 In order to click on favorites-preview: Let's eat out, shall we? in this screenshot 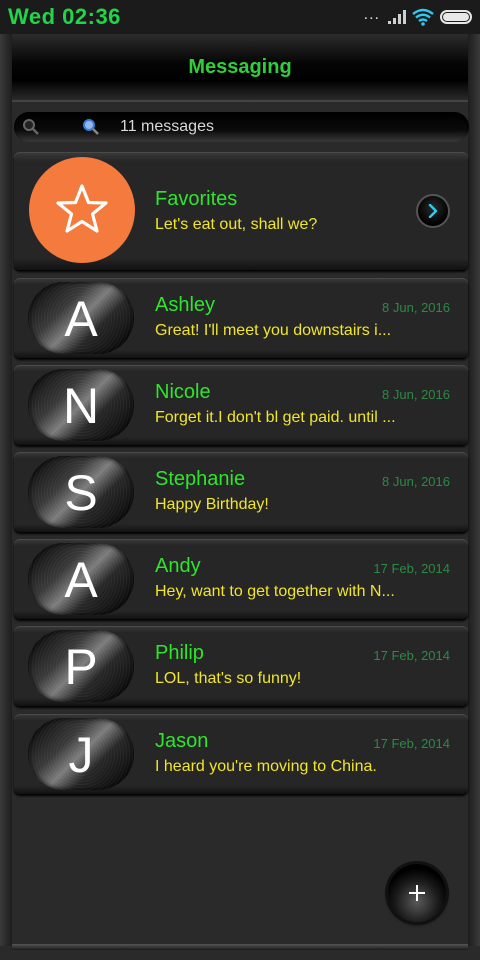, I will do `click(236, 224)`.